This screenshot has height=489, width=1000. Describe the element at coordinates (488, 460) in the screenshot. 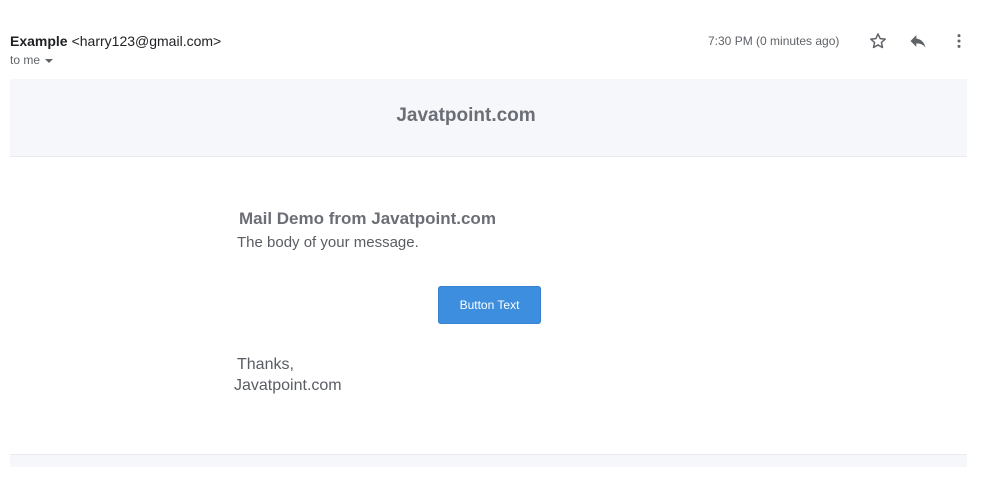

I see `email-footer` at that location.